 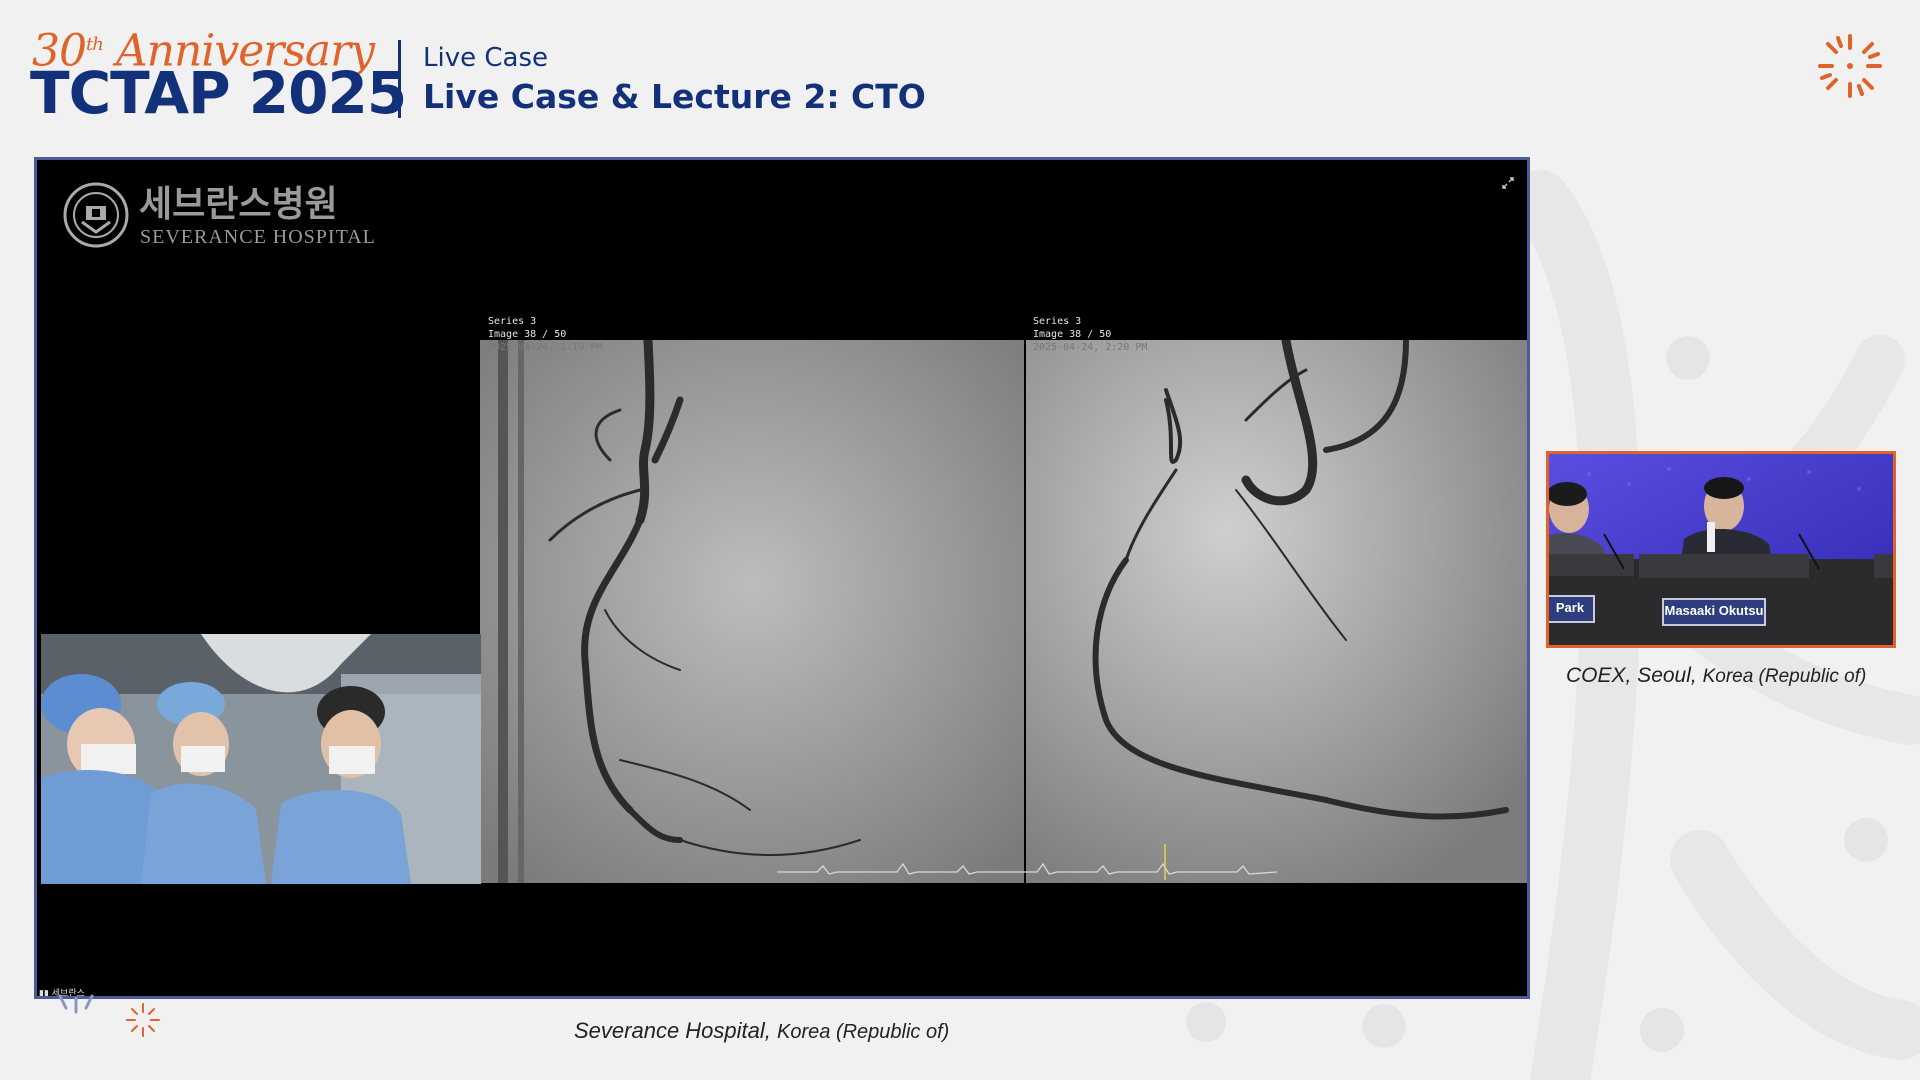 I want to click on severance-logo: 세브란스병원 SEVERANCE HOSPITAL, so click(x=219, y=217).